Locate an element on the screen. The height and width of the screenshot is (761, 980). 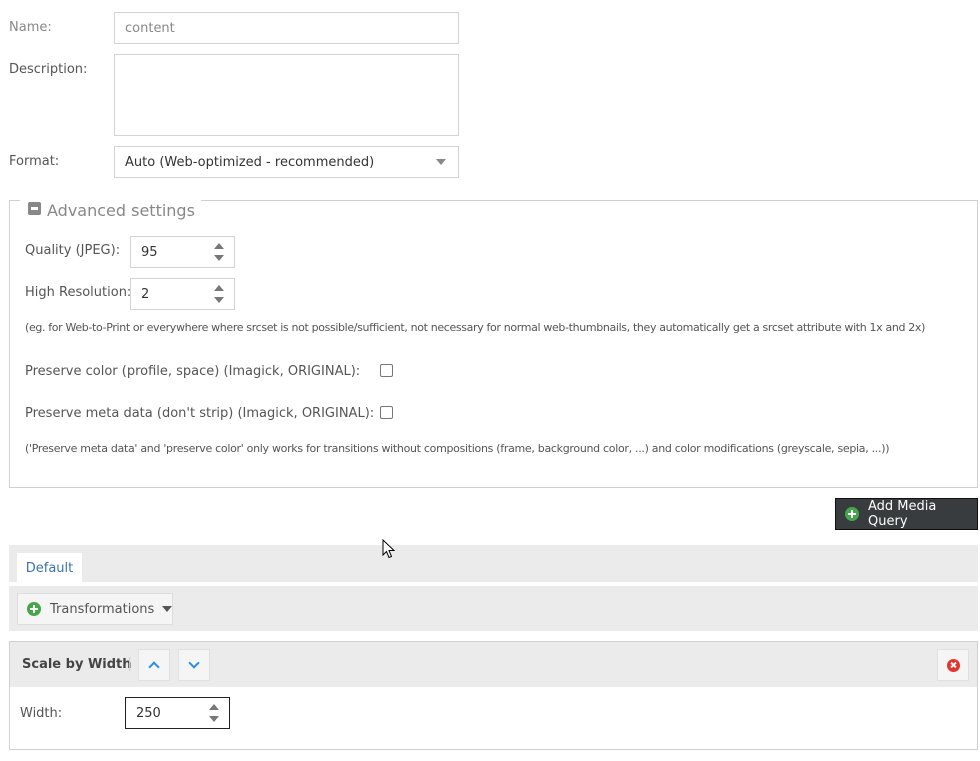
format-label: Format: is located at coordinates (34, 161).